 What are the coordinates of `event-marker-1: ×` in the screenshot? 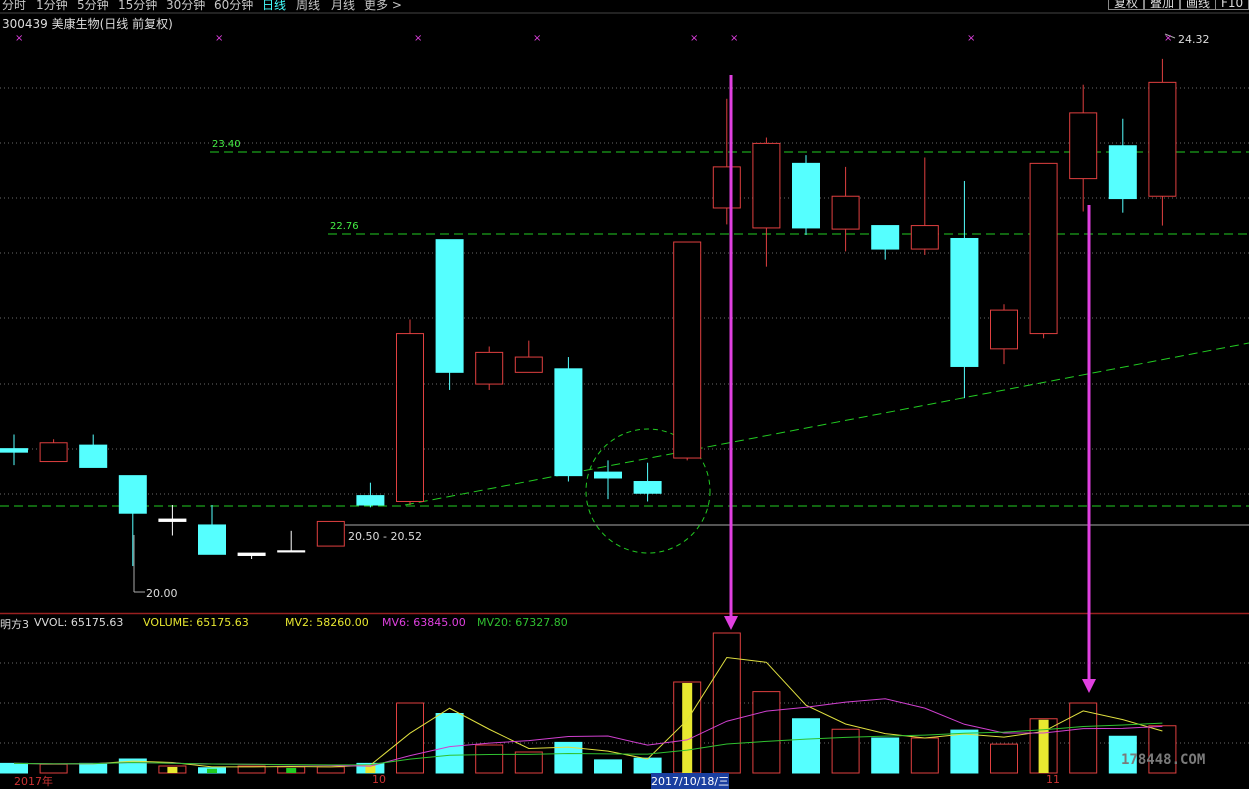 It's located at (219, 38).